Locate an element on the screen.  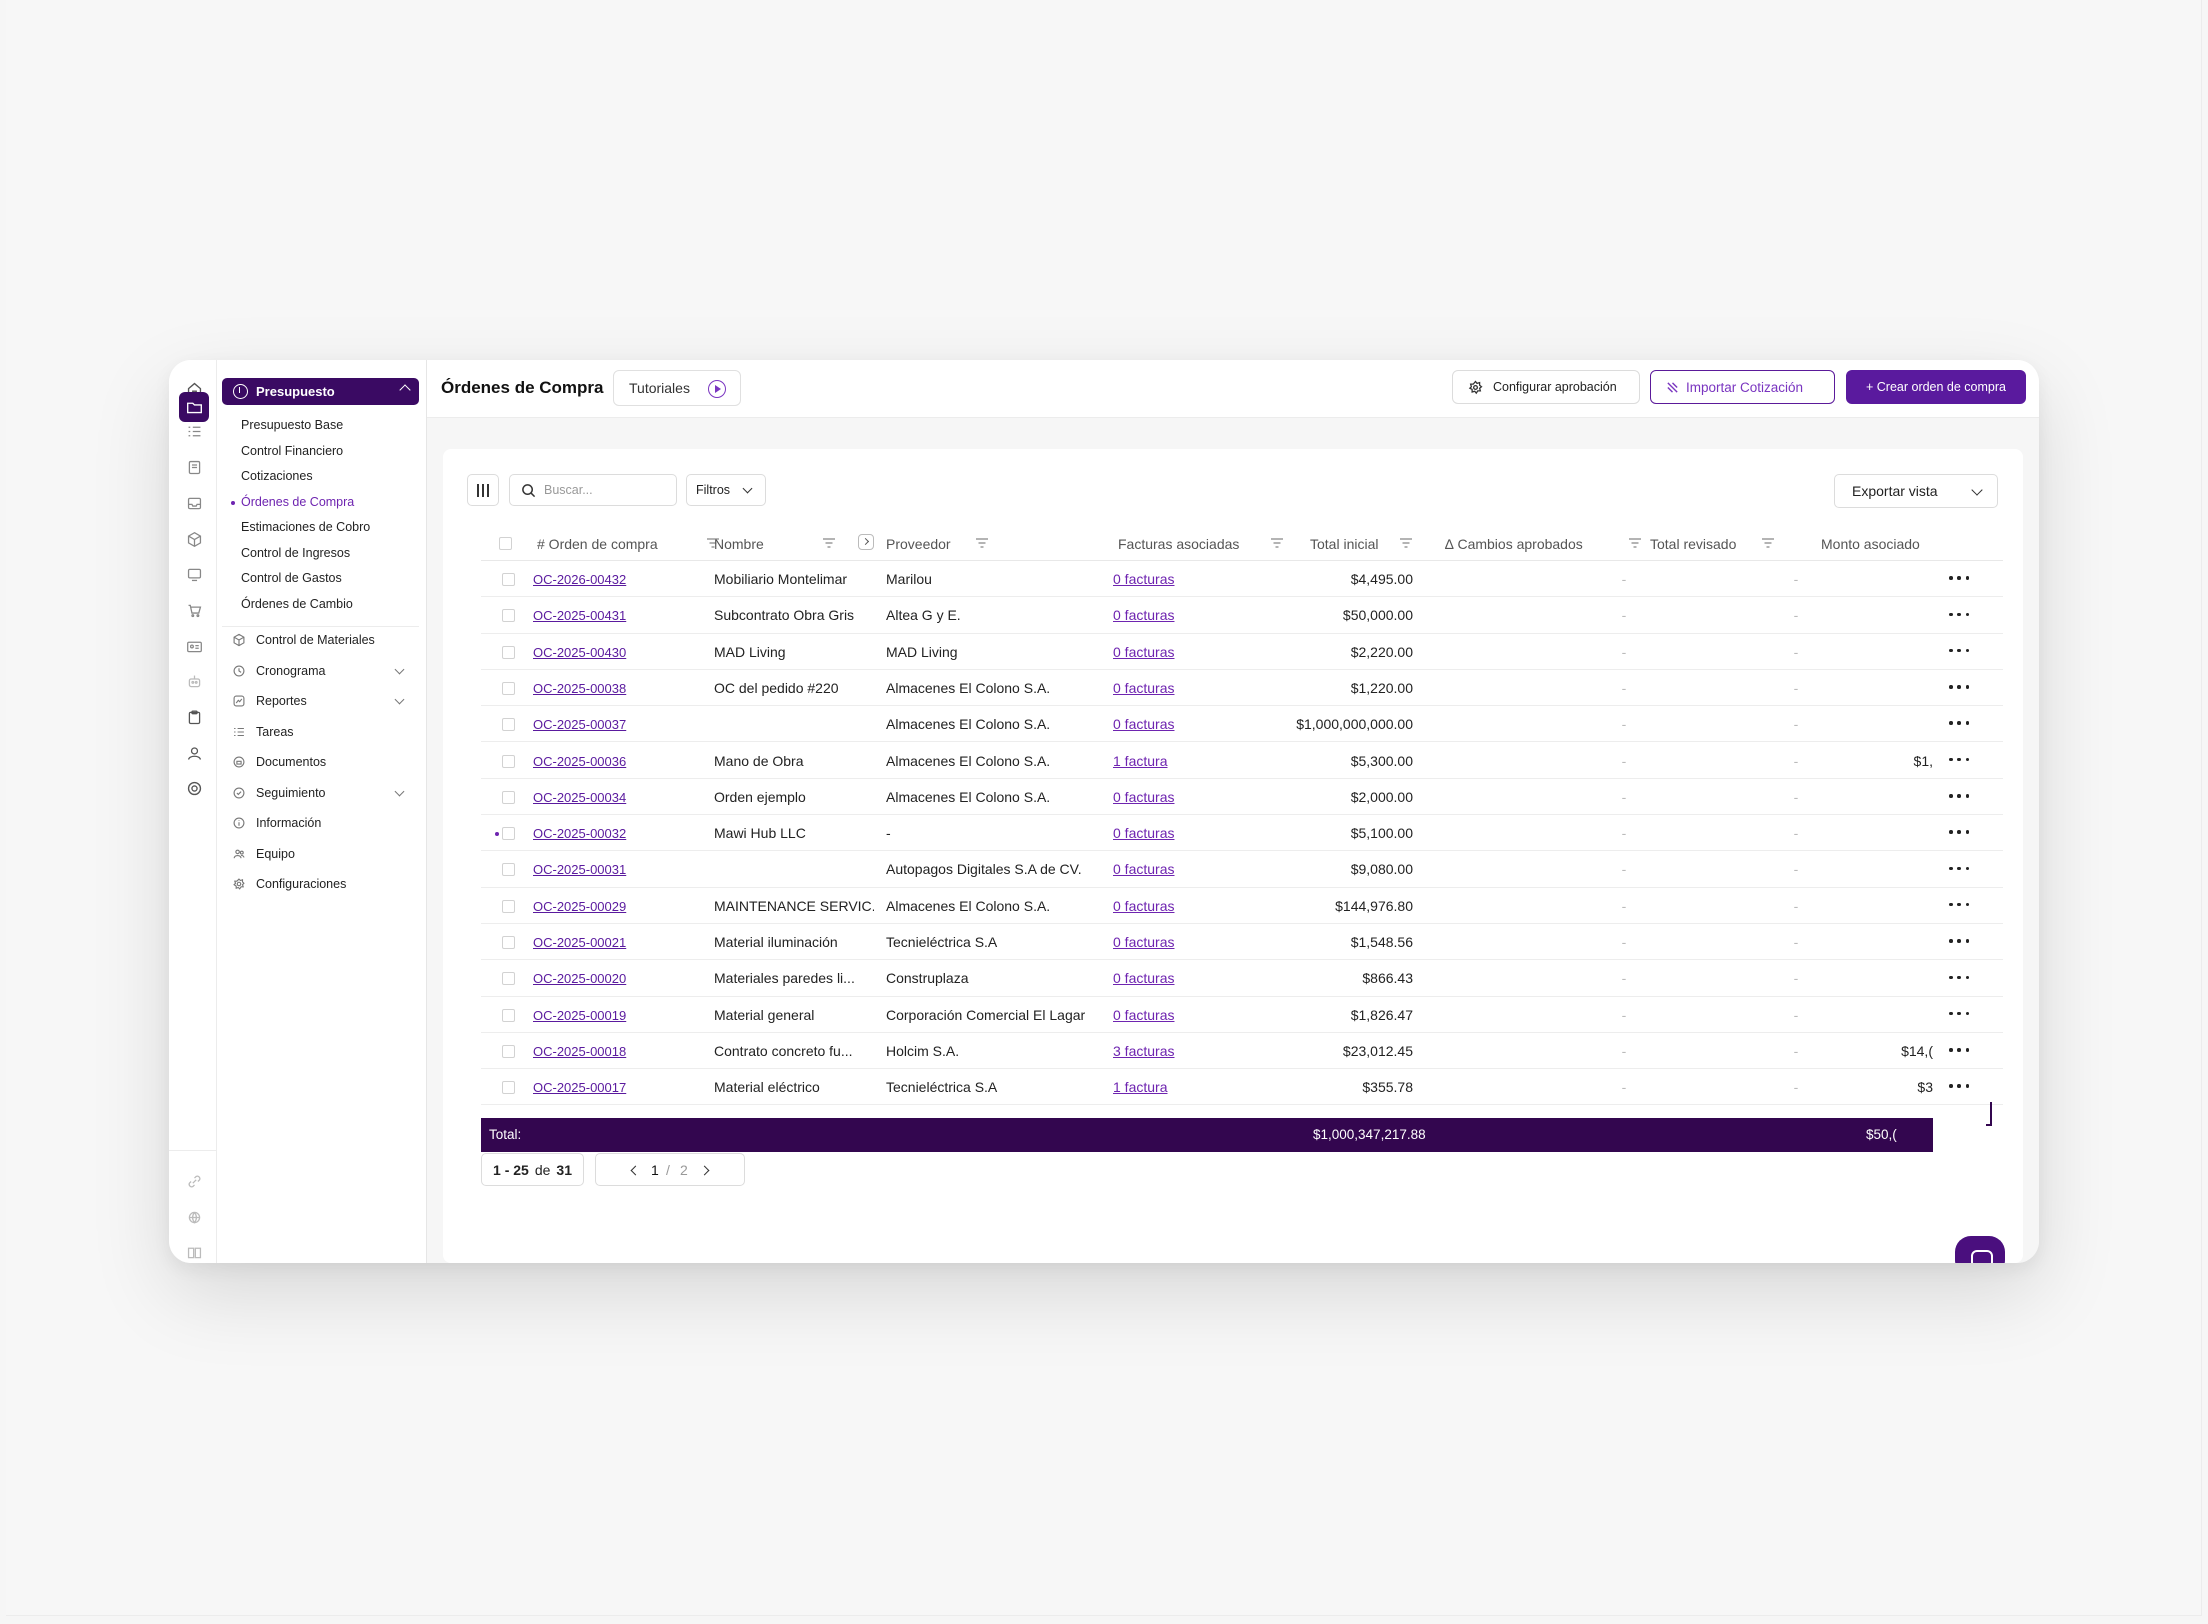
order-id-link: OC-2025-00018 is located at coordinates (593, 1051).